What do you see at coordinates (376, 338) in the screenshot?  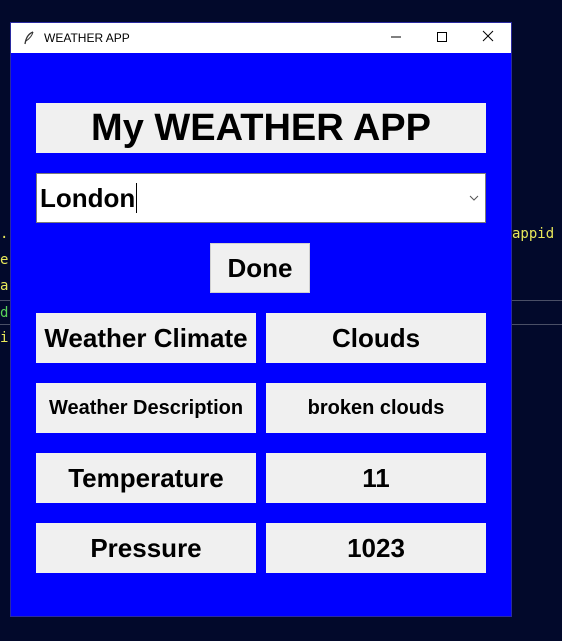 I see `weather-climate-value: Clouds` at bounding box center [376, 338].